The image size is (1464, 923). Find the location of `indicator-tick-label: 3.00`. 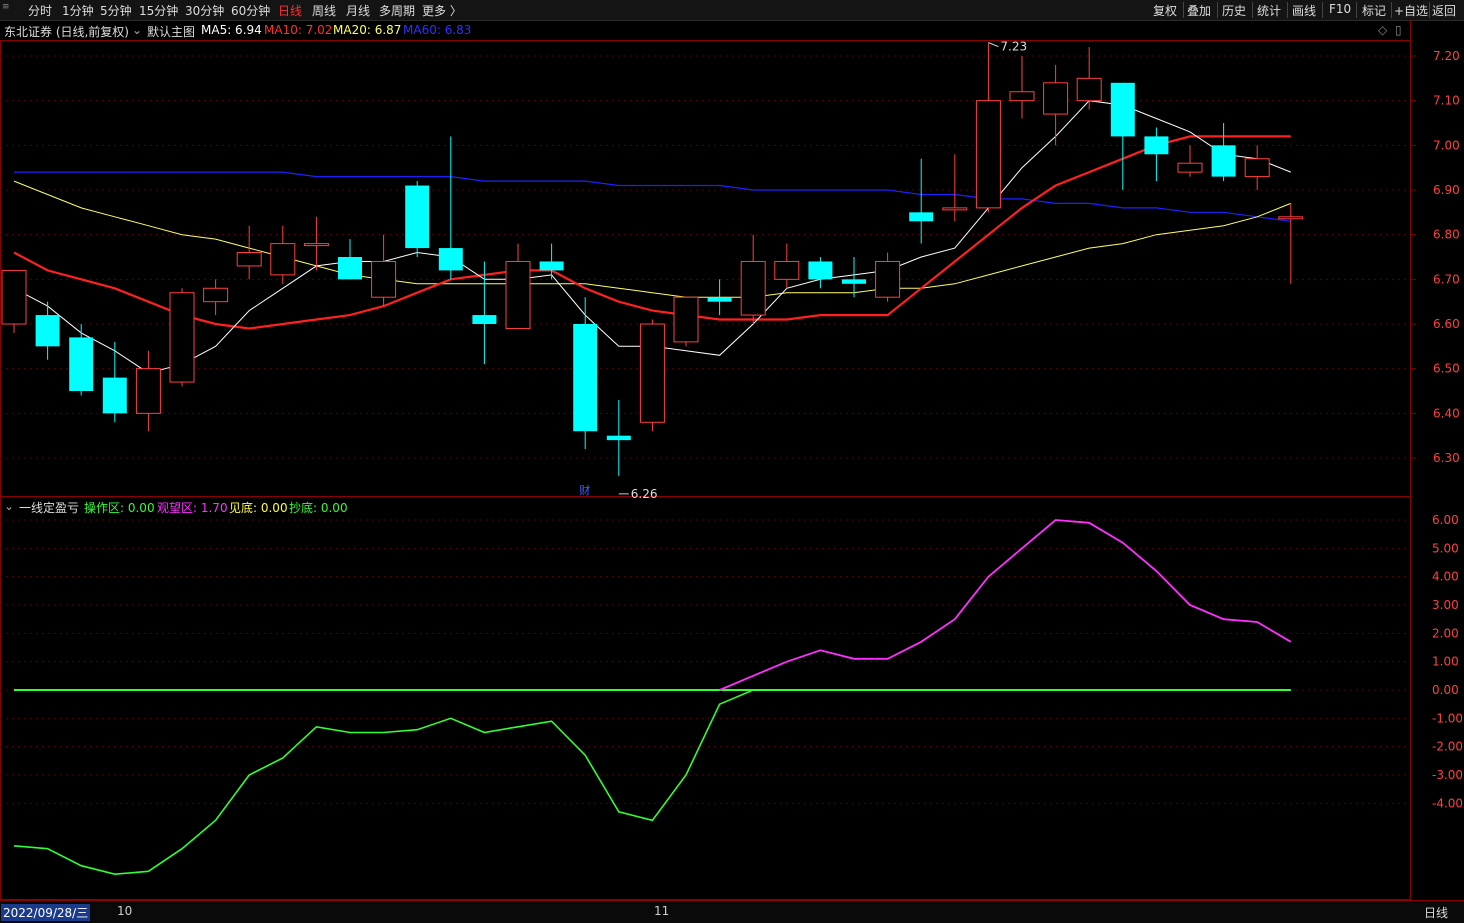

indicator-tick-label: 3.00 is located at coordinates (1445, 605).